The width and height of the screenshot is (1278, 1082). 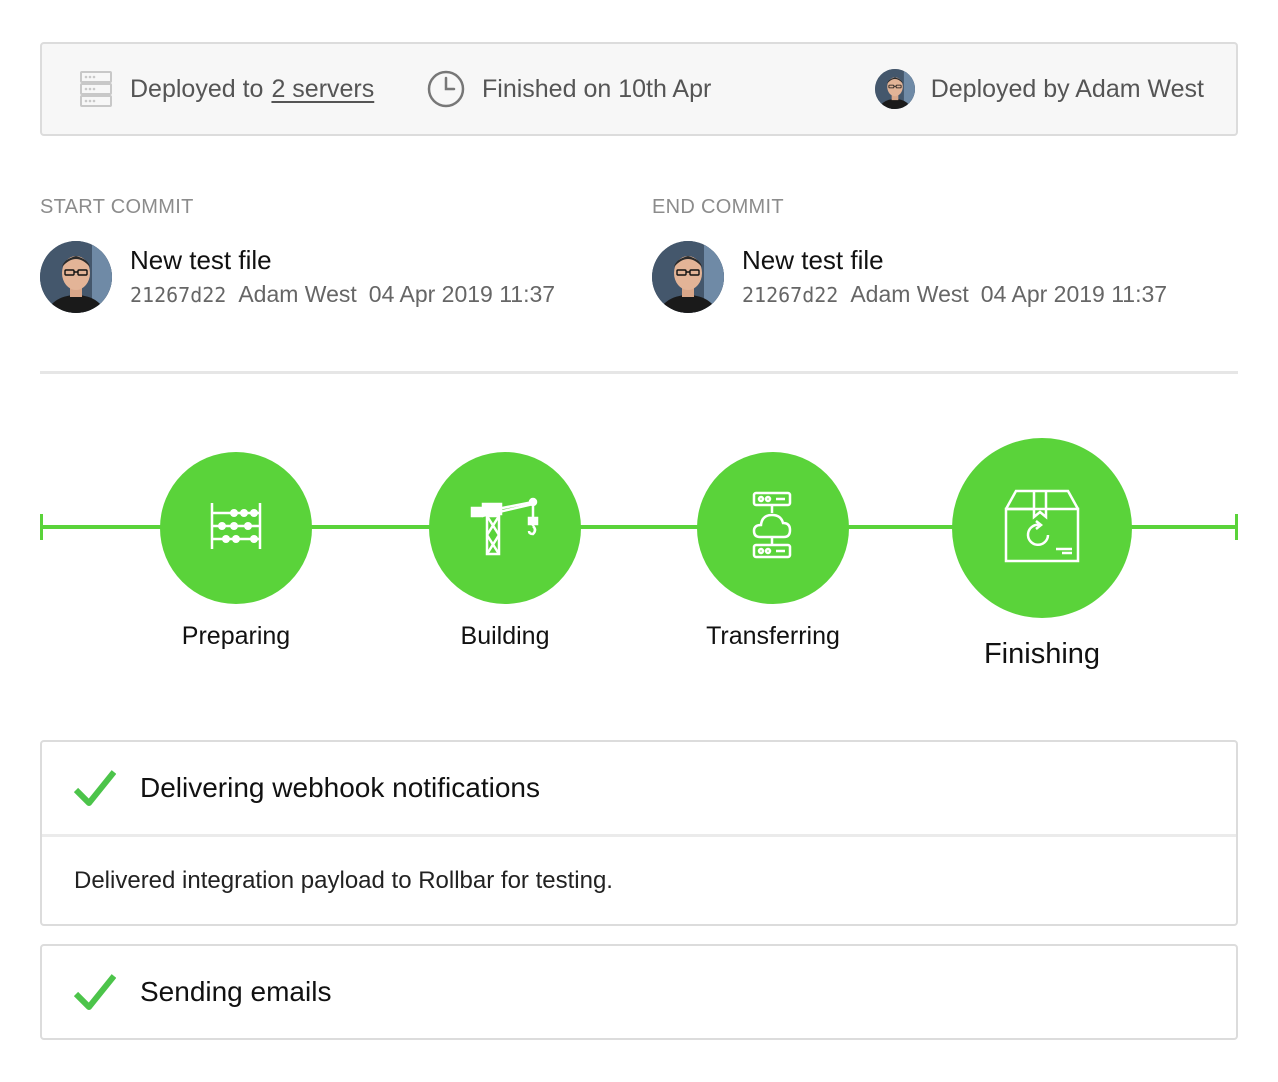 I want to click on pipeline-end-cap, so click(x=1236, y=527).